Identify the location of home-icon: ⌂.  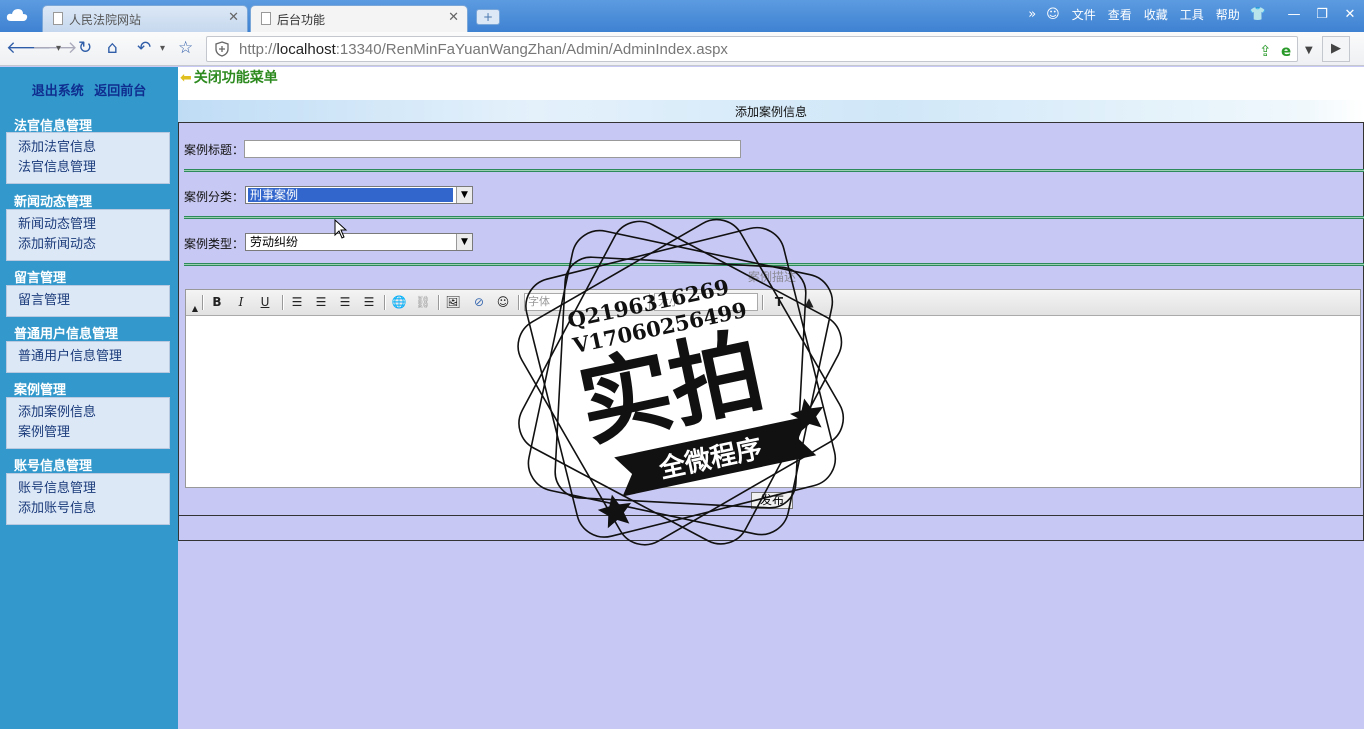
(112, 48).